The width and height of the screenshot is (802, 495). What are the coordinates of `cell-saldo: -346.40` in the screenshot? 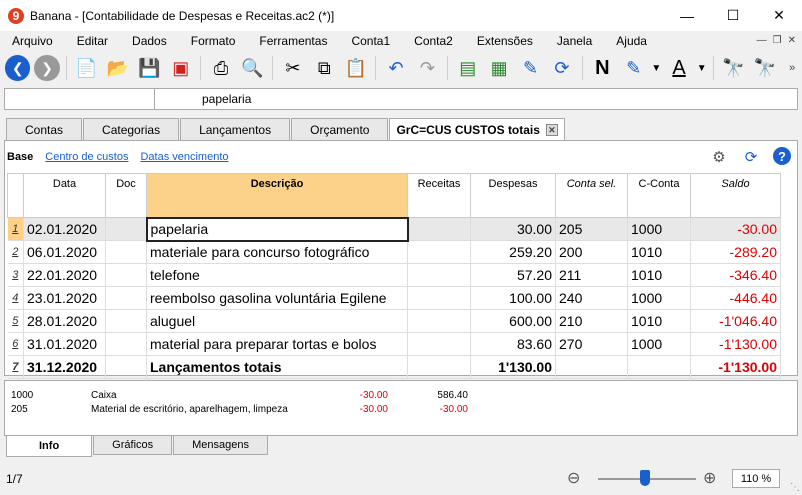 It's located at (735, 275).